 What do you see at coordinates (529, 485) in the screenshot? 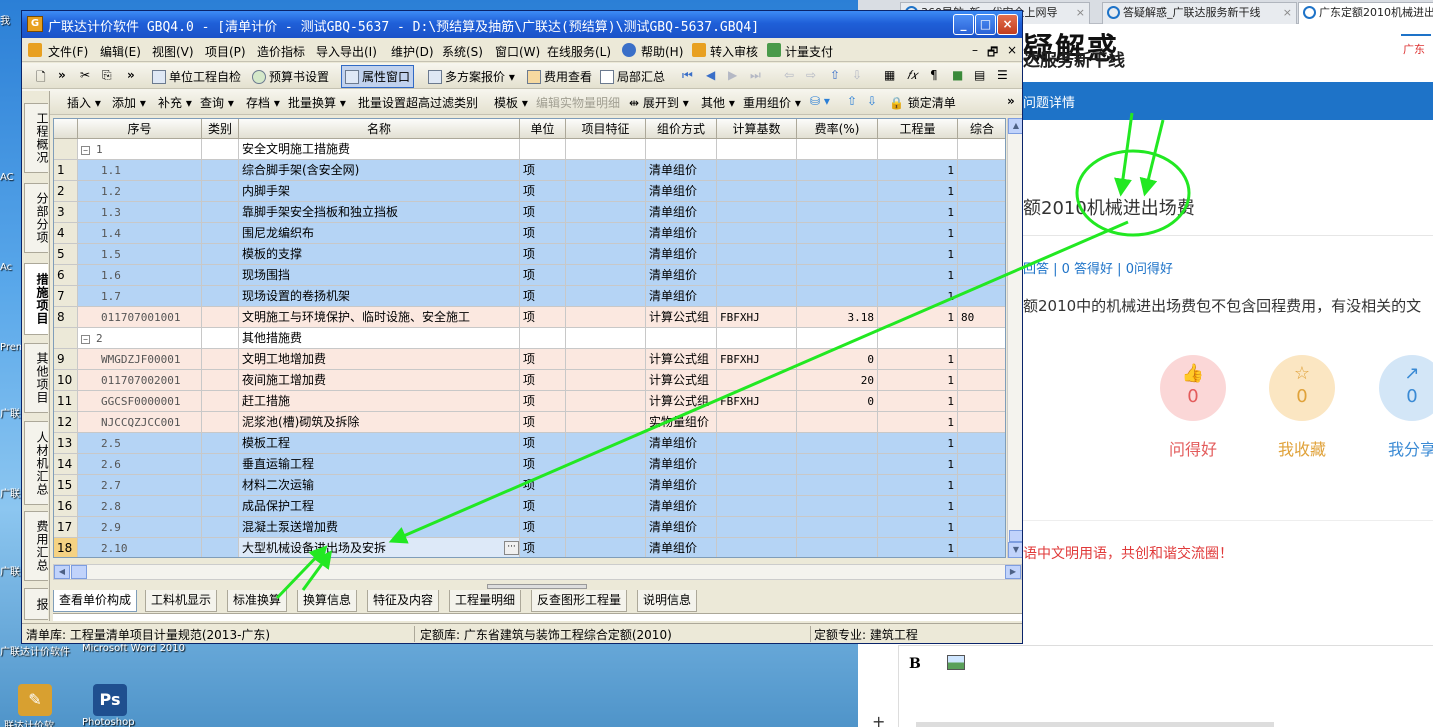
I see `table-row: 15 2.7 材料二次运输 项 清单组价 1` at bounding box center [529, 485].